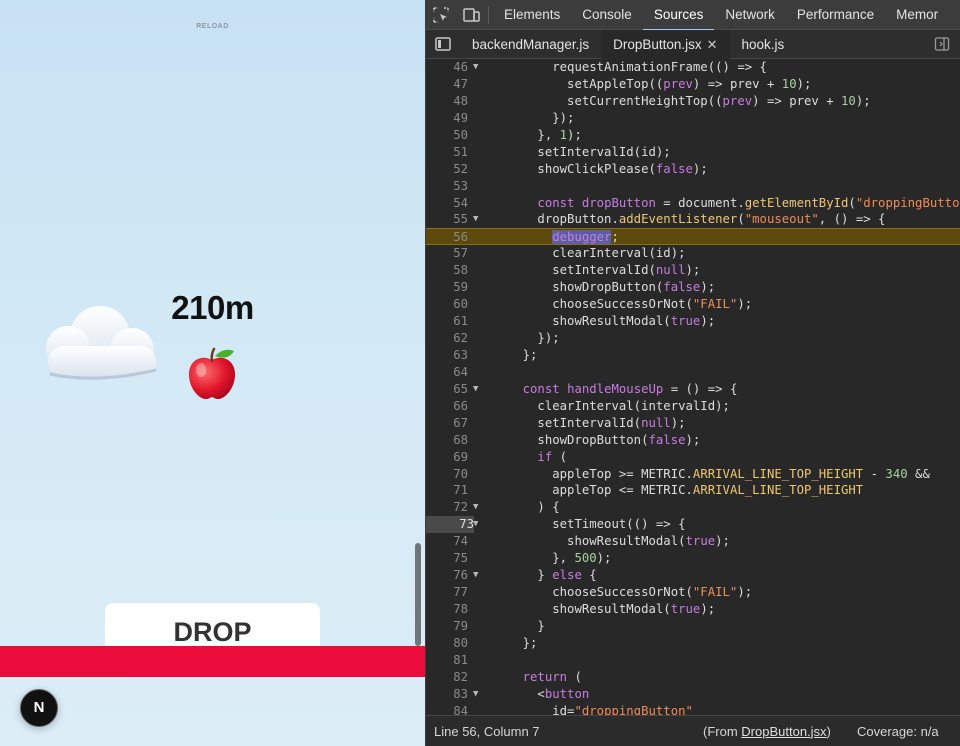  I want to click on code-line: 82 return (, so click(693, 677).